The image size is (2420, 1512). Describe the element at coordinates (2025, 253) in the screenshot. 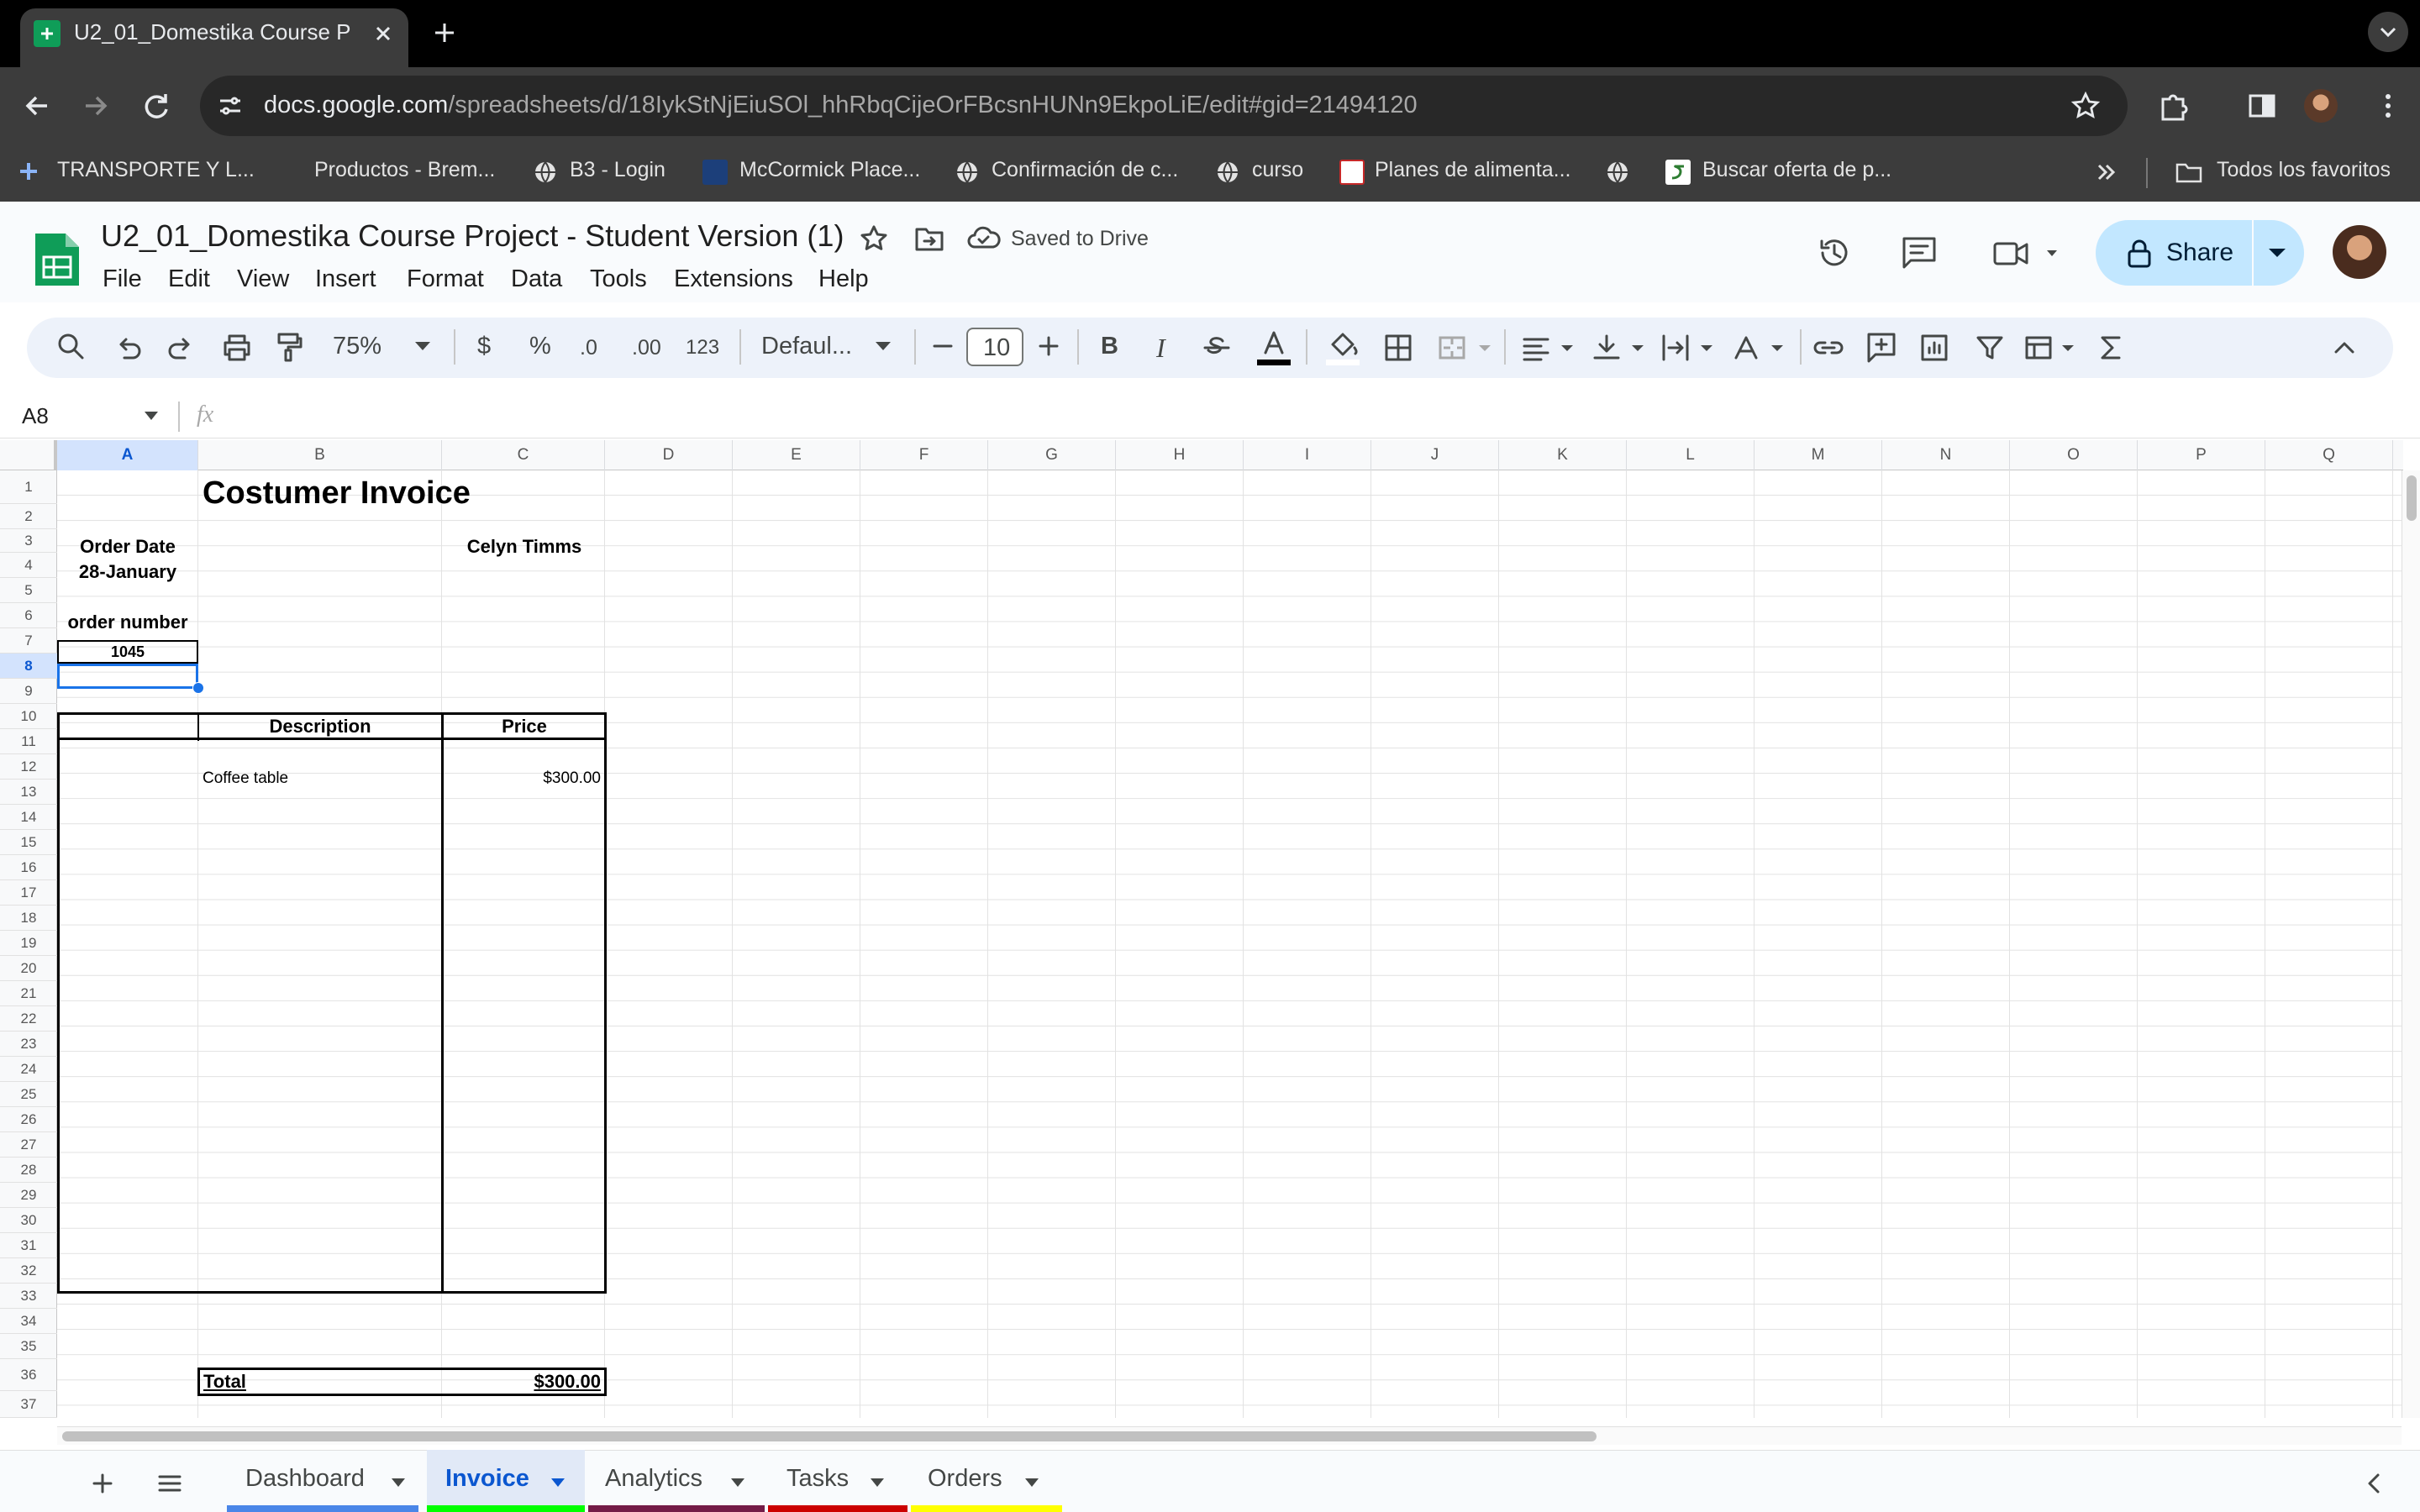

I see `meet-icon` at that location.